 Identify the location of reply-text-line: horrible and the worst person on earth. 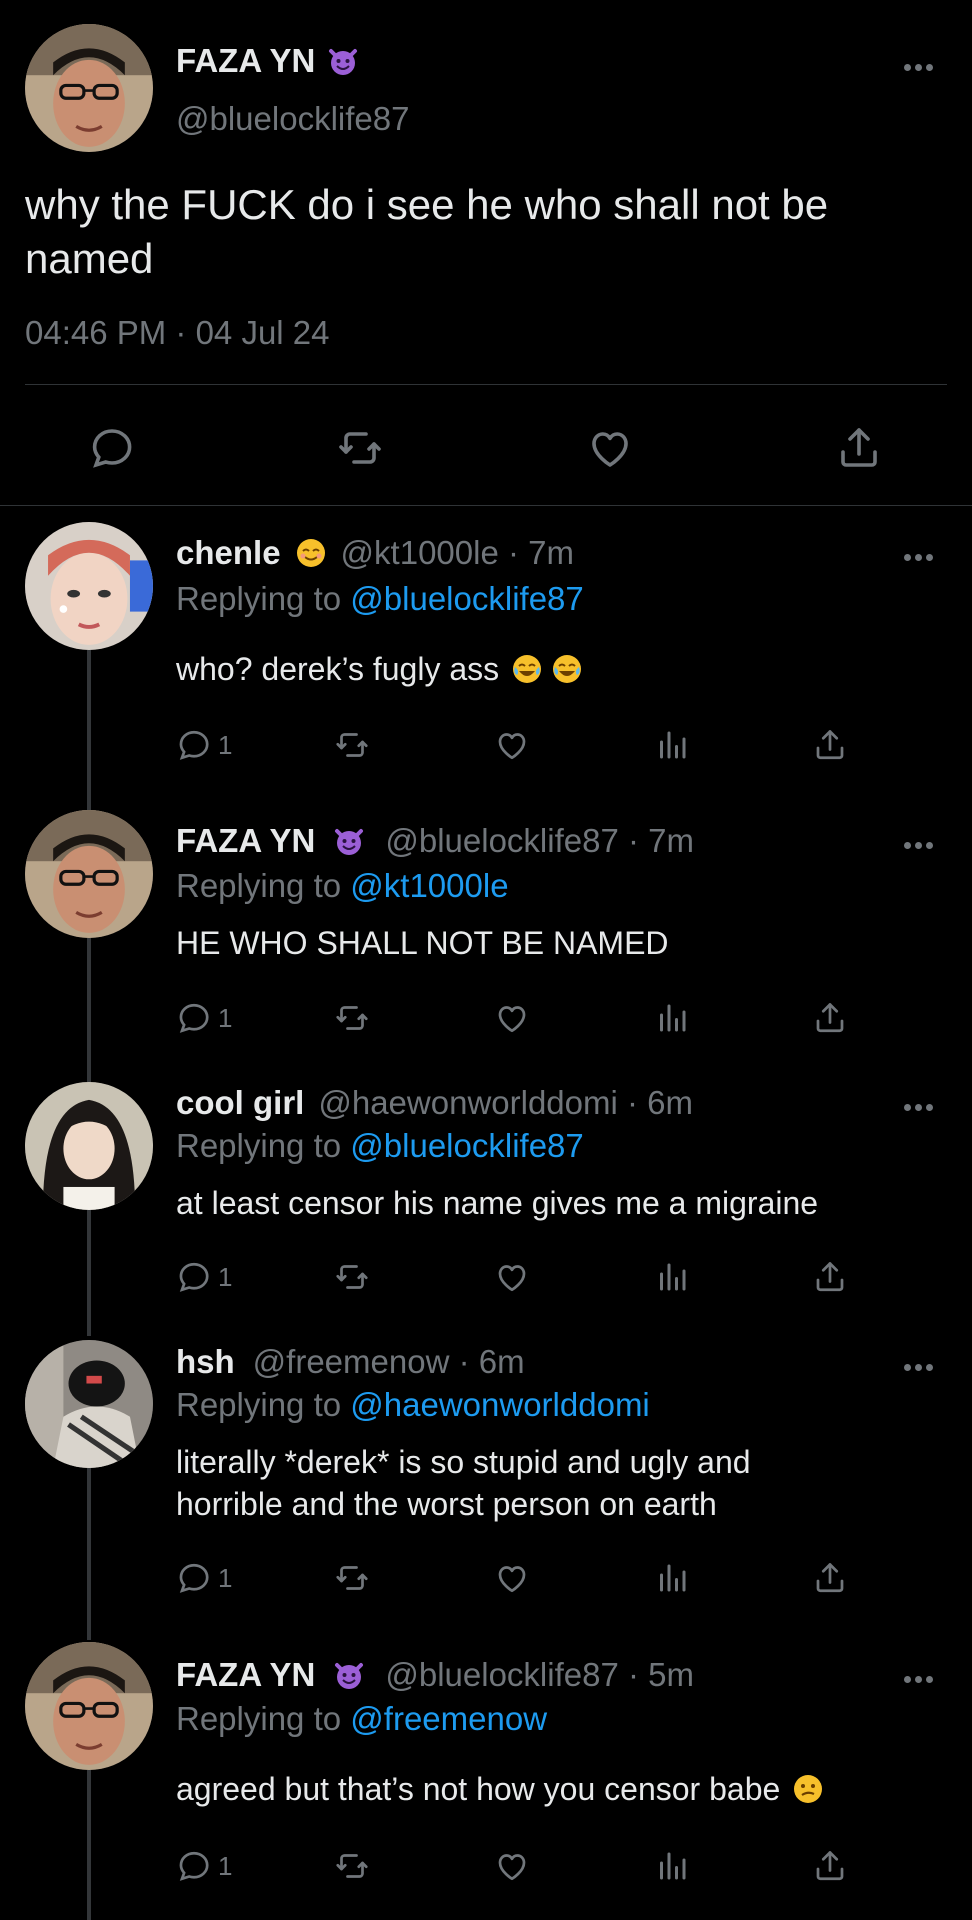
(446, 1504).